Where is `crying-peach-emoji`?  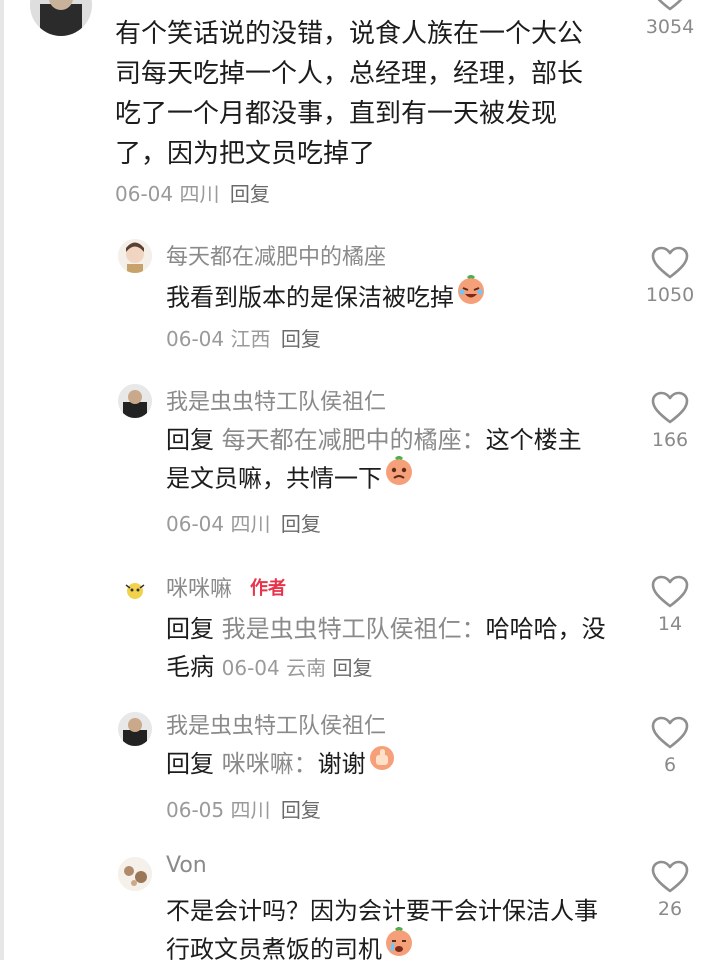
crying-peach-emoji is located at coordinates (399, 947).